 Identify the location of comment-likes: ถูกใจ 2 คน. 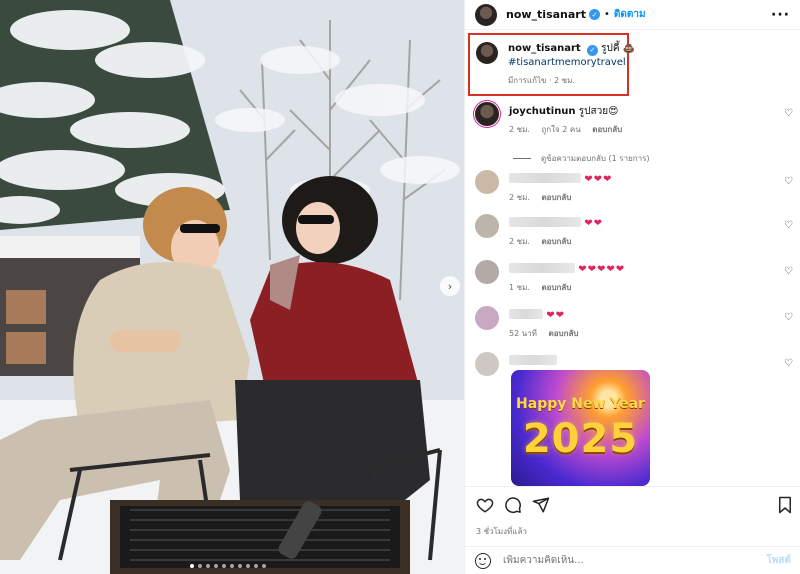
(560, 129).